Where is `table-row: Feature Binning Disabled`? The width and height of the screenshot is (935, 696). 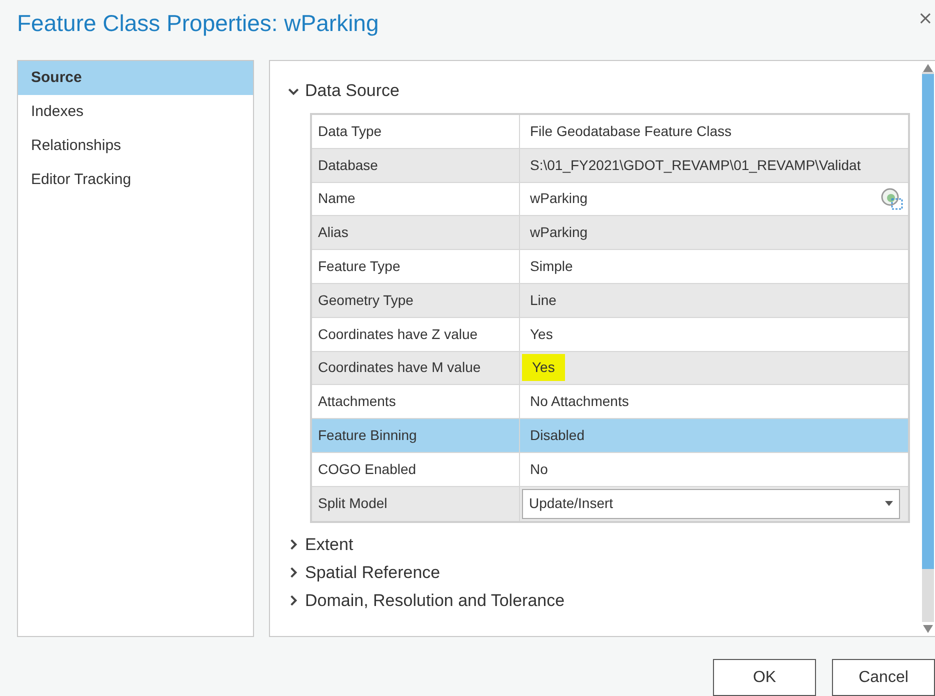 table-row: Feature Binning Disabled is located at coordinates (610, 436).